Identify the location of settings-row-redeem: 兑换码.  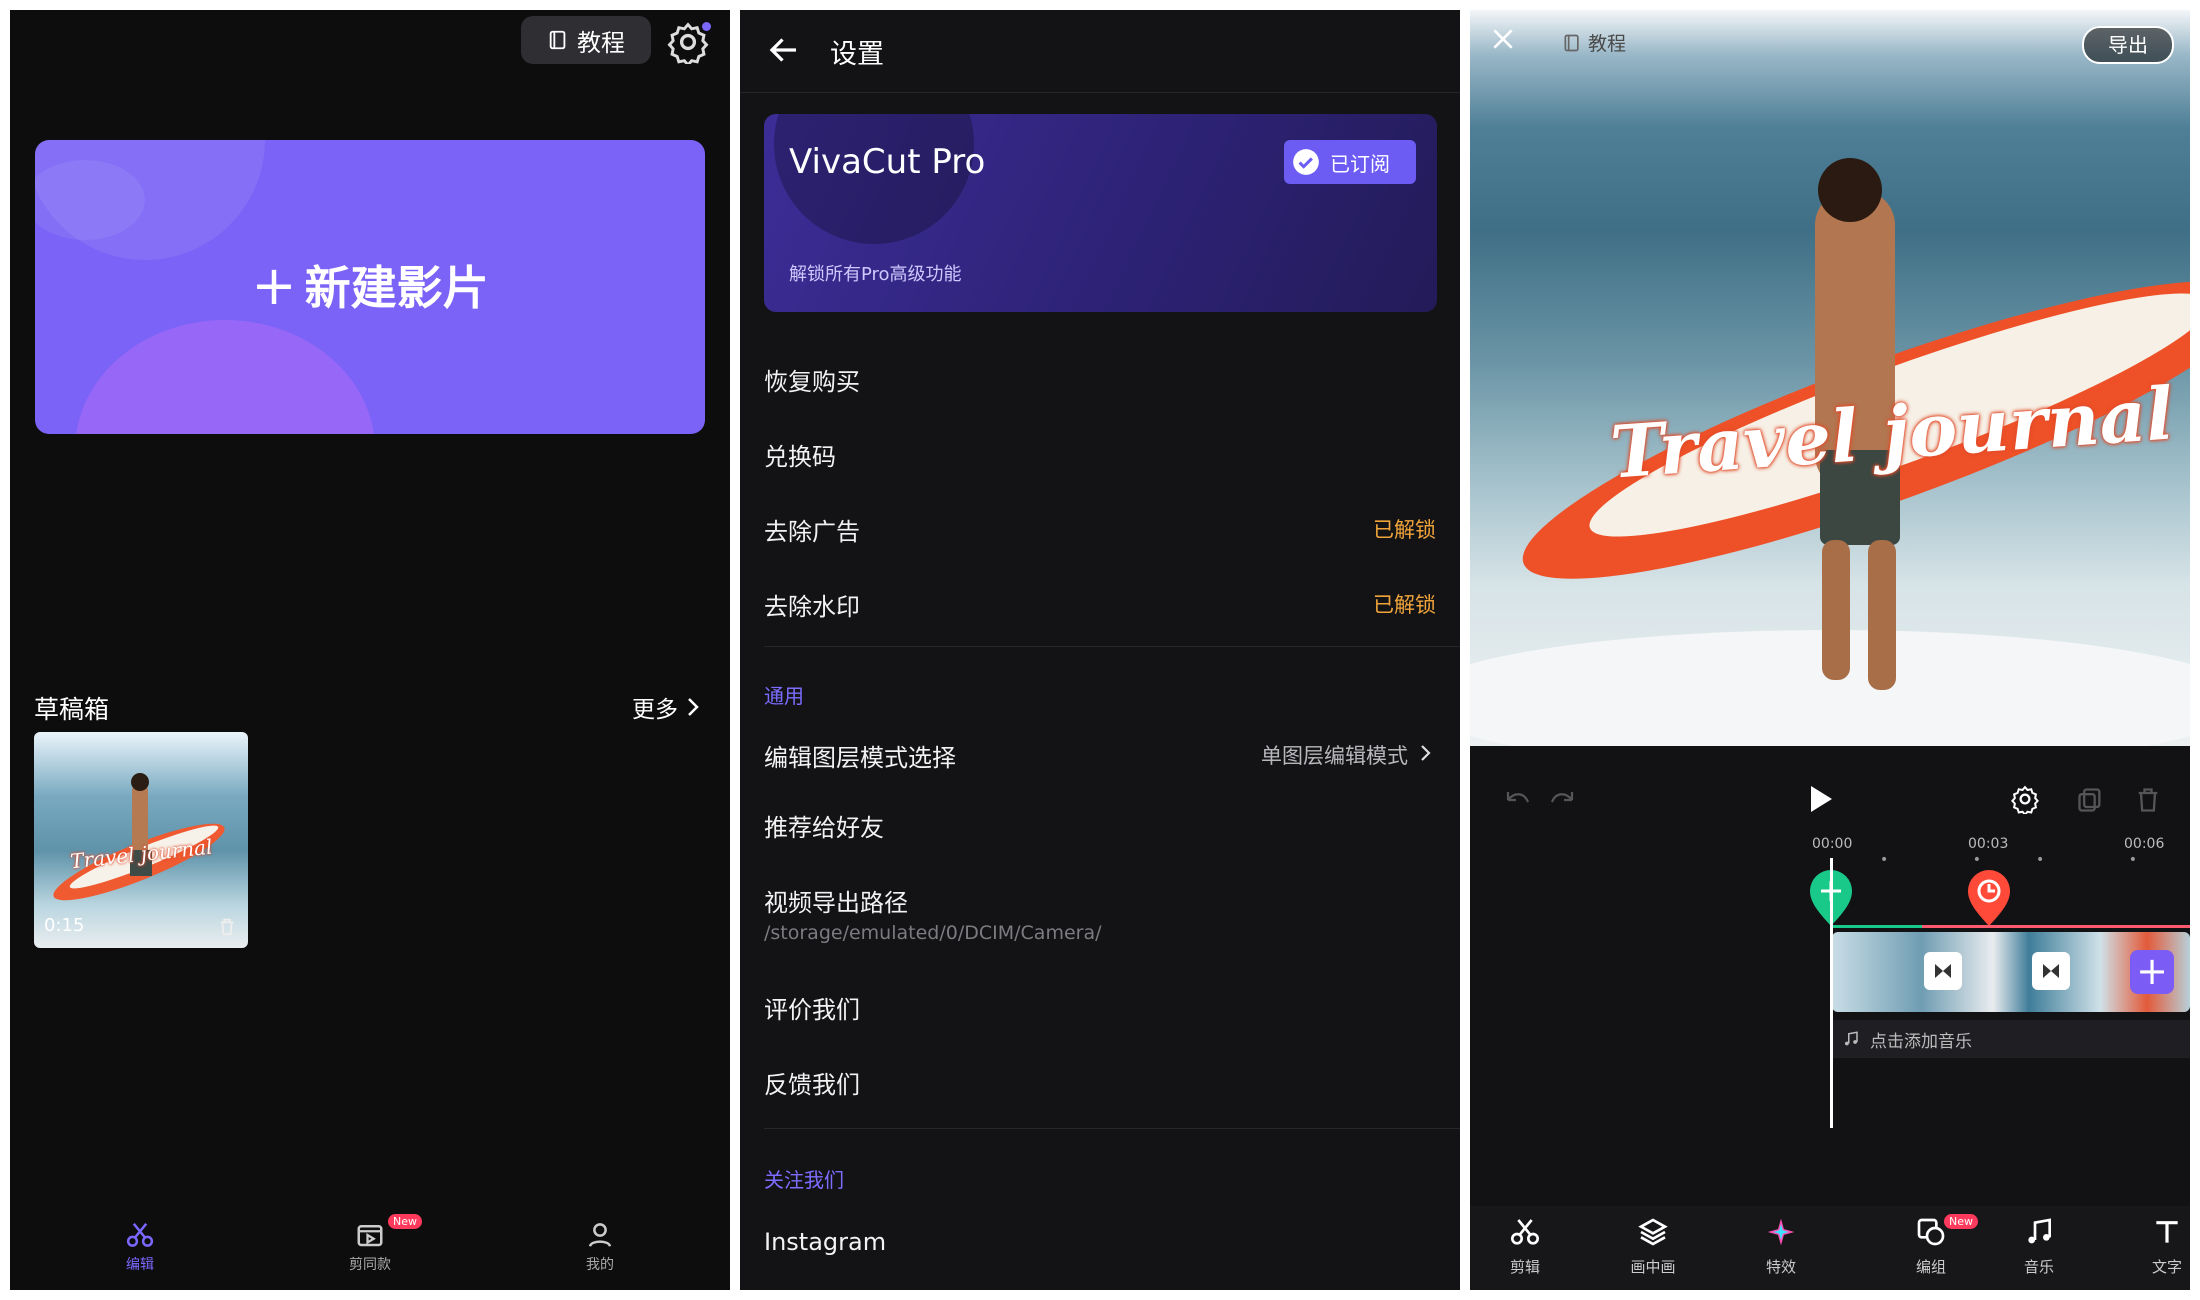
(1100, 454).